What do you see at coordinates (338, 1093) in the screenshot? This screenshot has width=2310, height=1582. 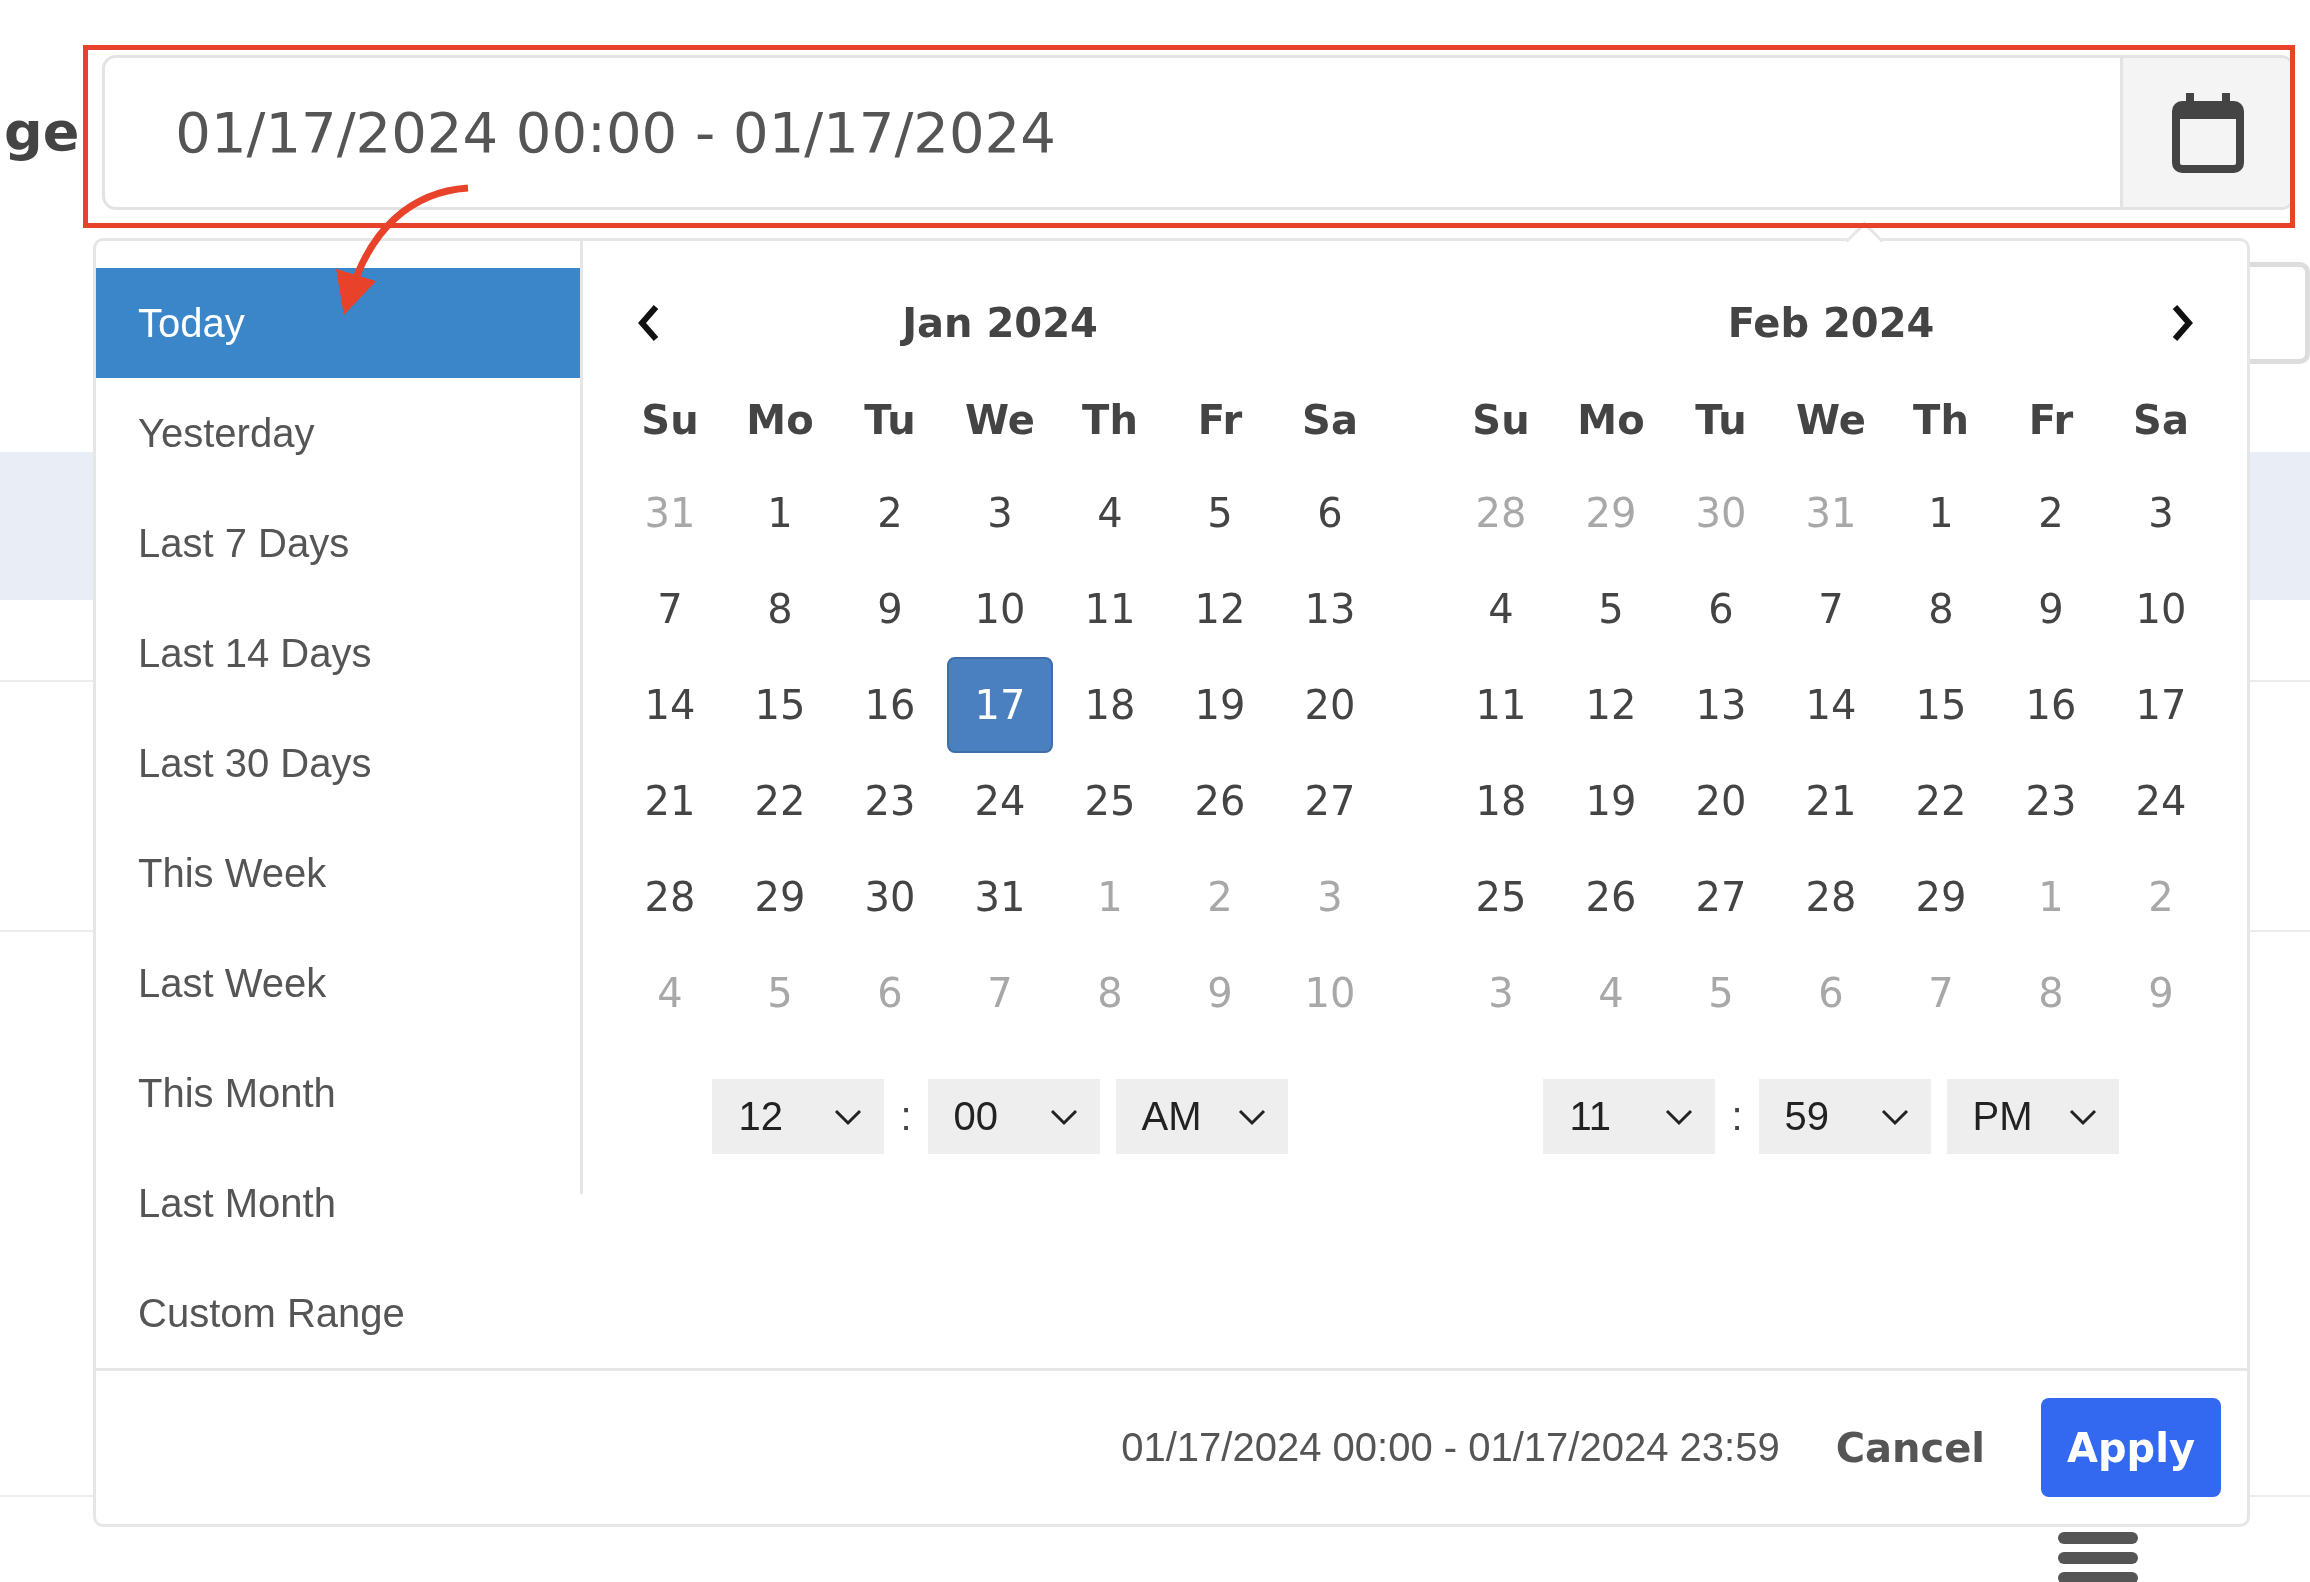 I see `range-option: This Month` at bounding box center [338, 1093].